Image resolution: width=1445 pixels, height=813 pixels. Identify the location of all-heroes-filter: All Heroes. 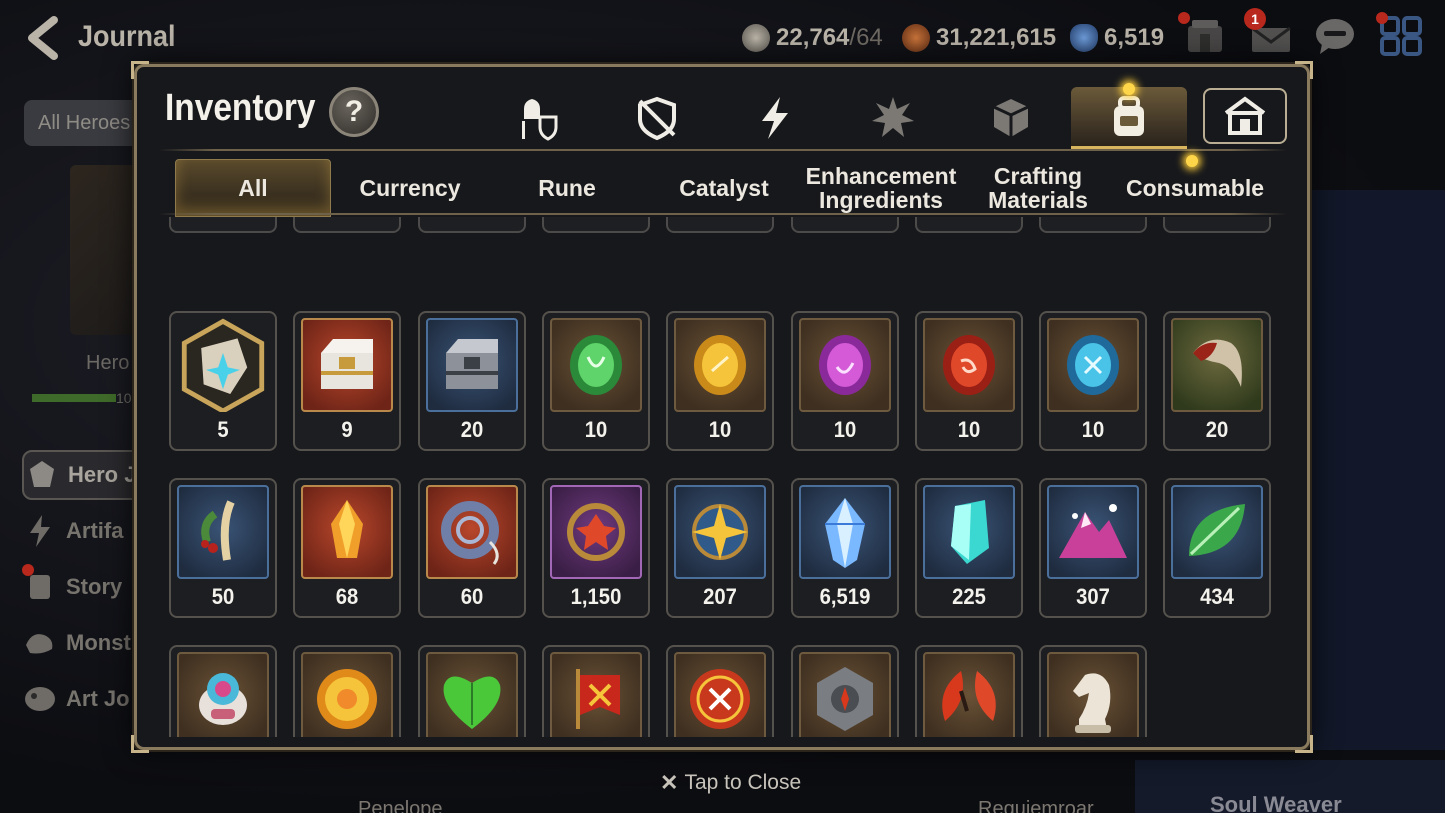
(84, 123).